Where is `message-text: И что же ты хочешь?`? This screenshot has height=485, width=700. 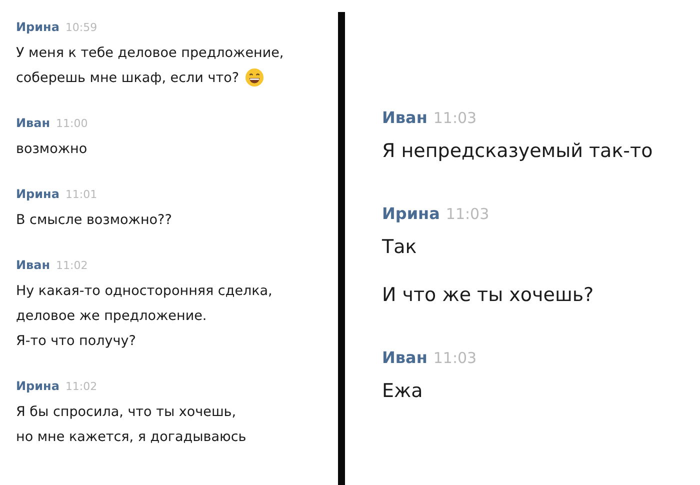 message-text: И что же ты хочешь? is located at coordinates (488, 295).